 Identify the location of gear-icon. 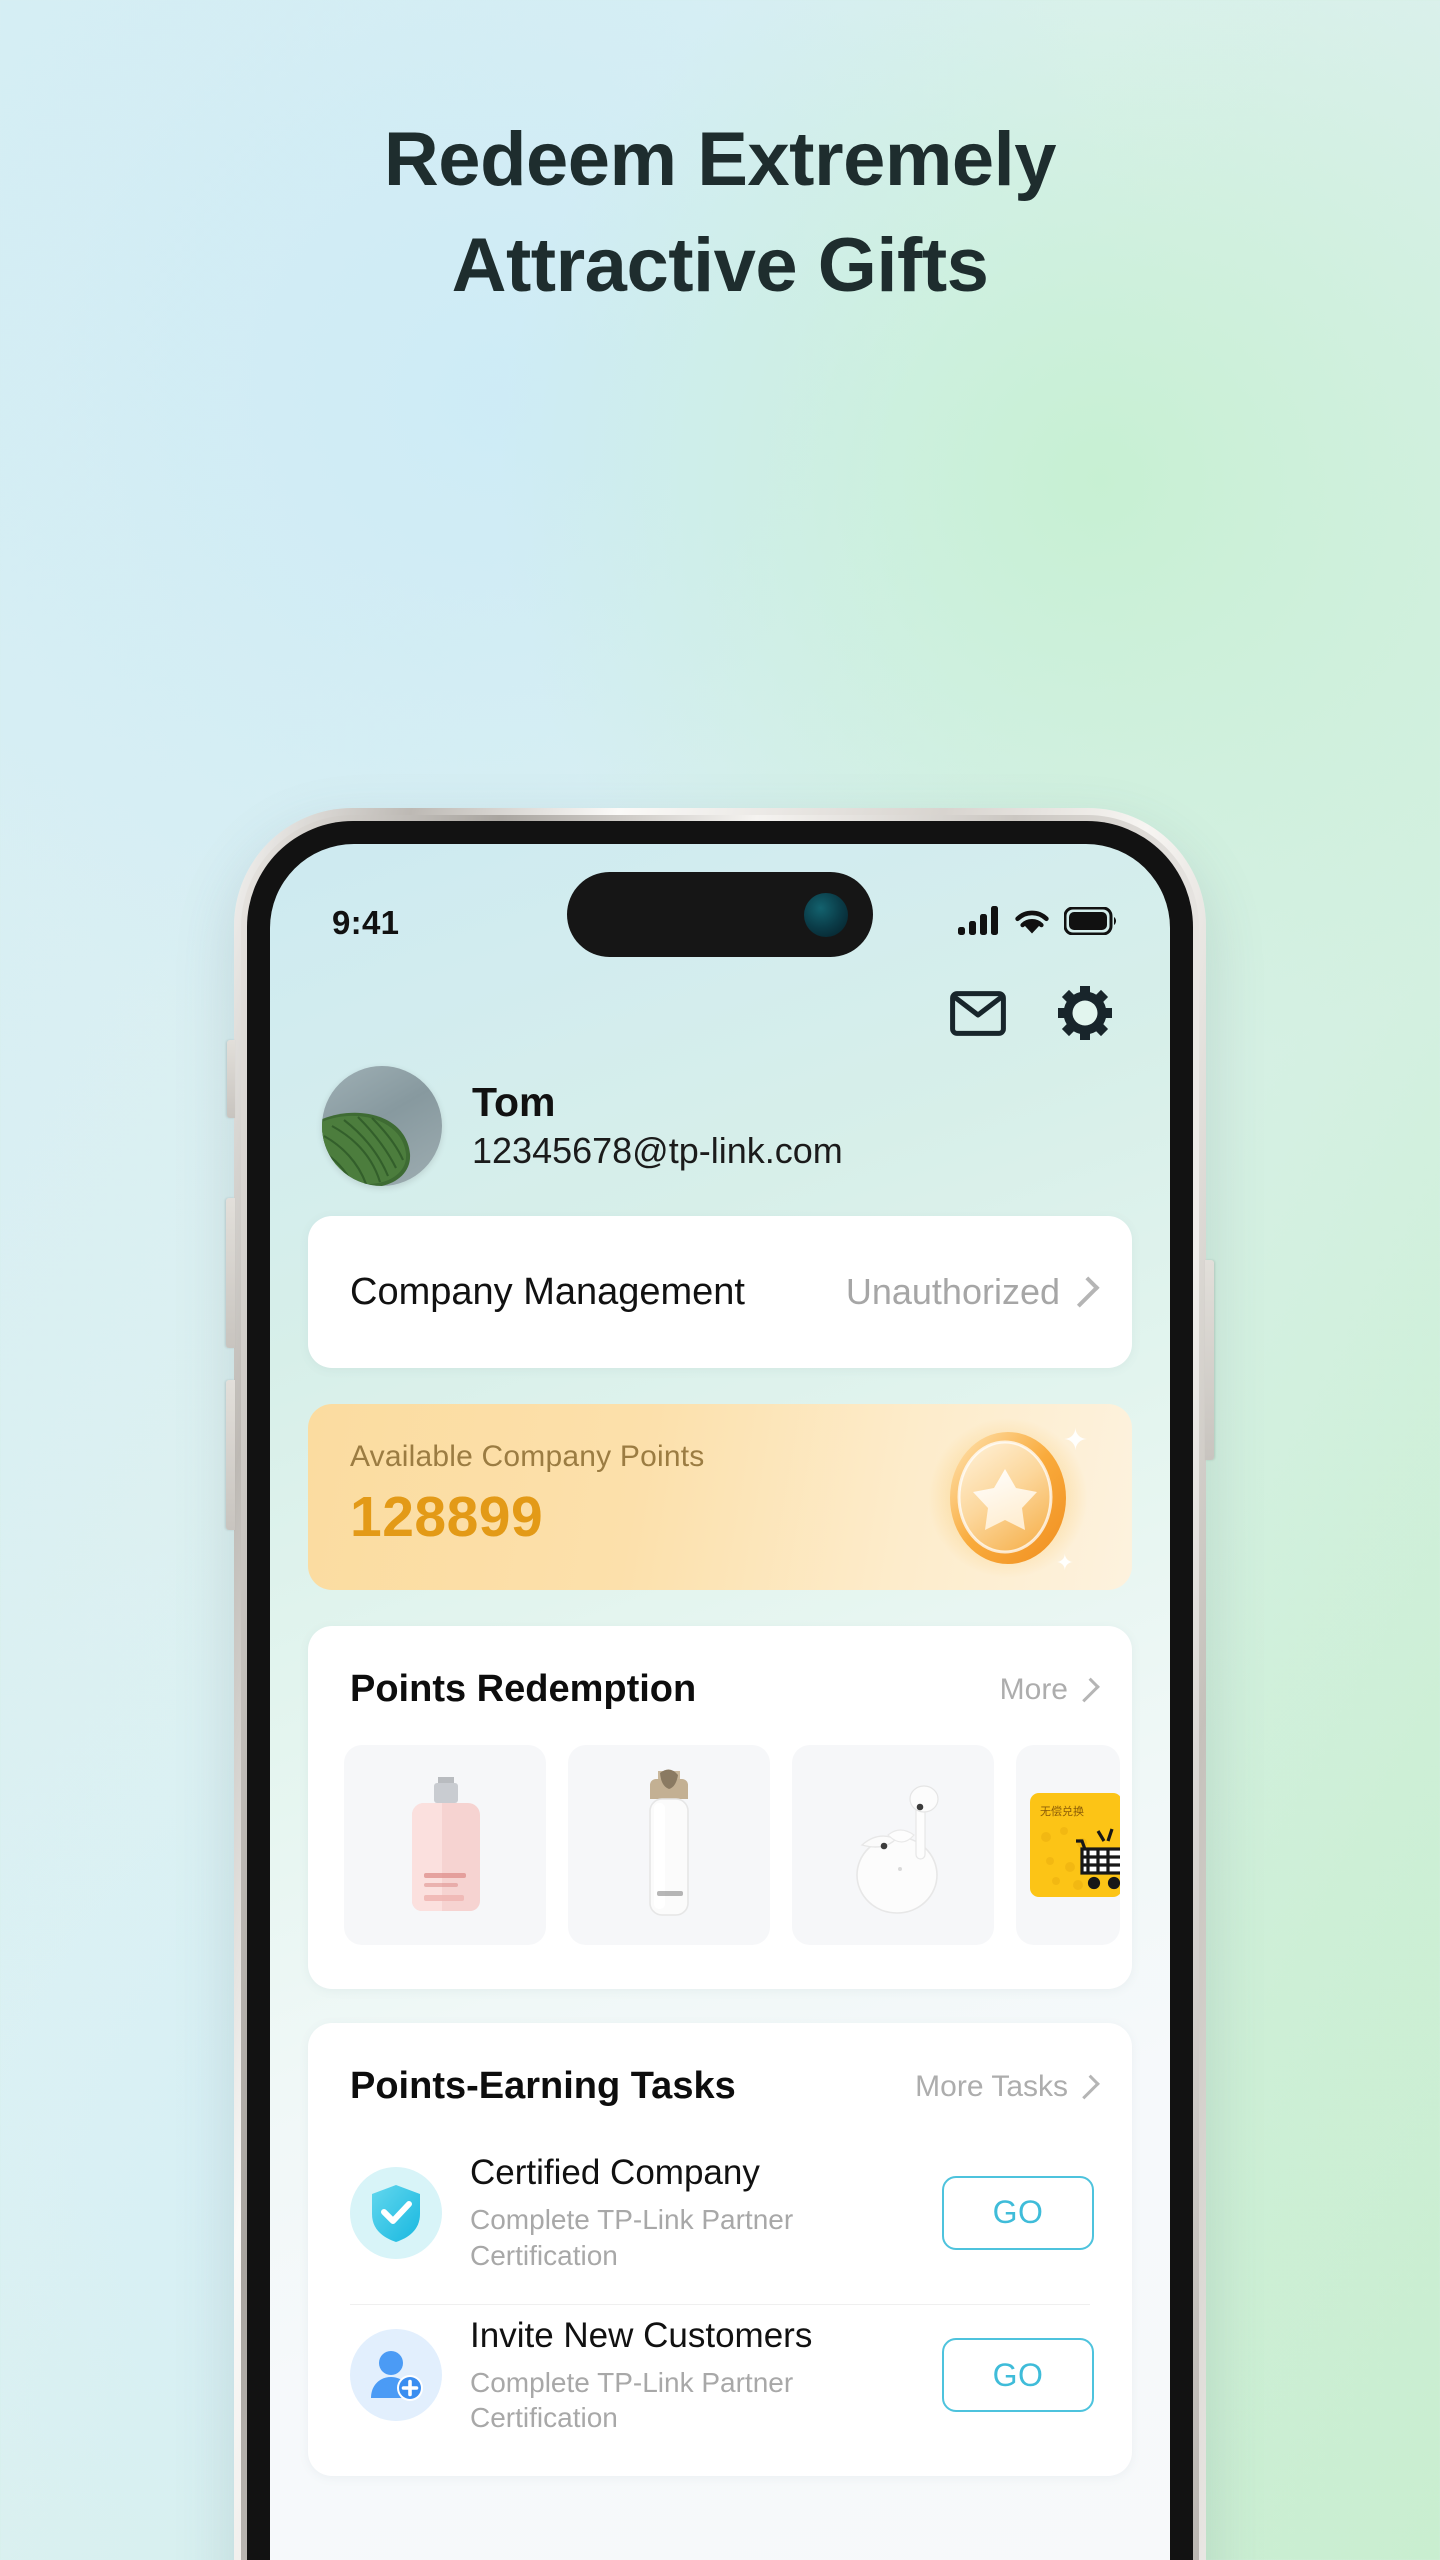
(1085, 1013).